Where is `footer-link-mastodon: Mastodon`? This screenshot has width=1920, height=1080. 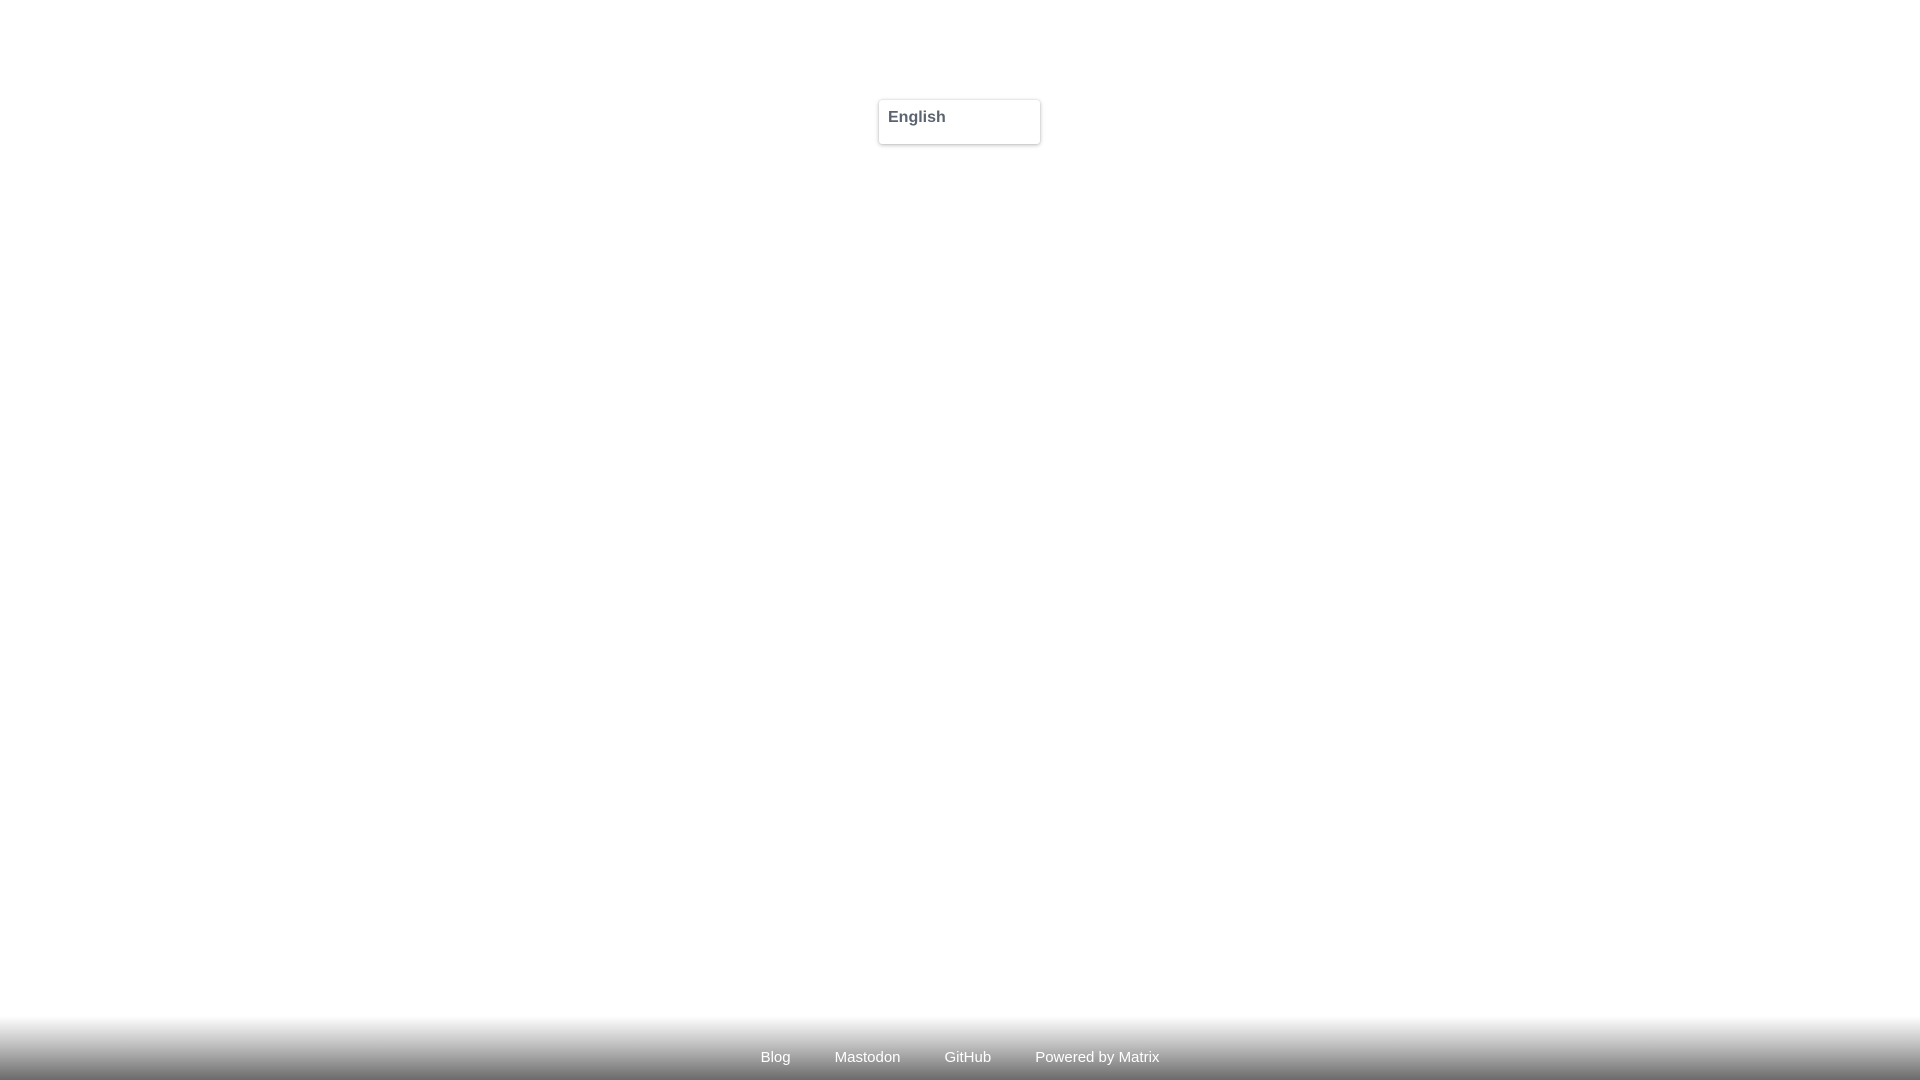 footer-link-mastodon: Mastodon is located at coordinates (868, 1057).